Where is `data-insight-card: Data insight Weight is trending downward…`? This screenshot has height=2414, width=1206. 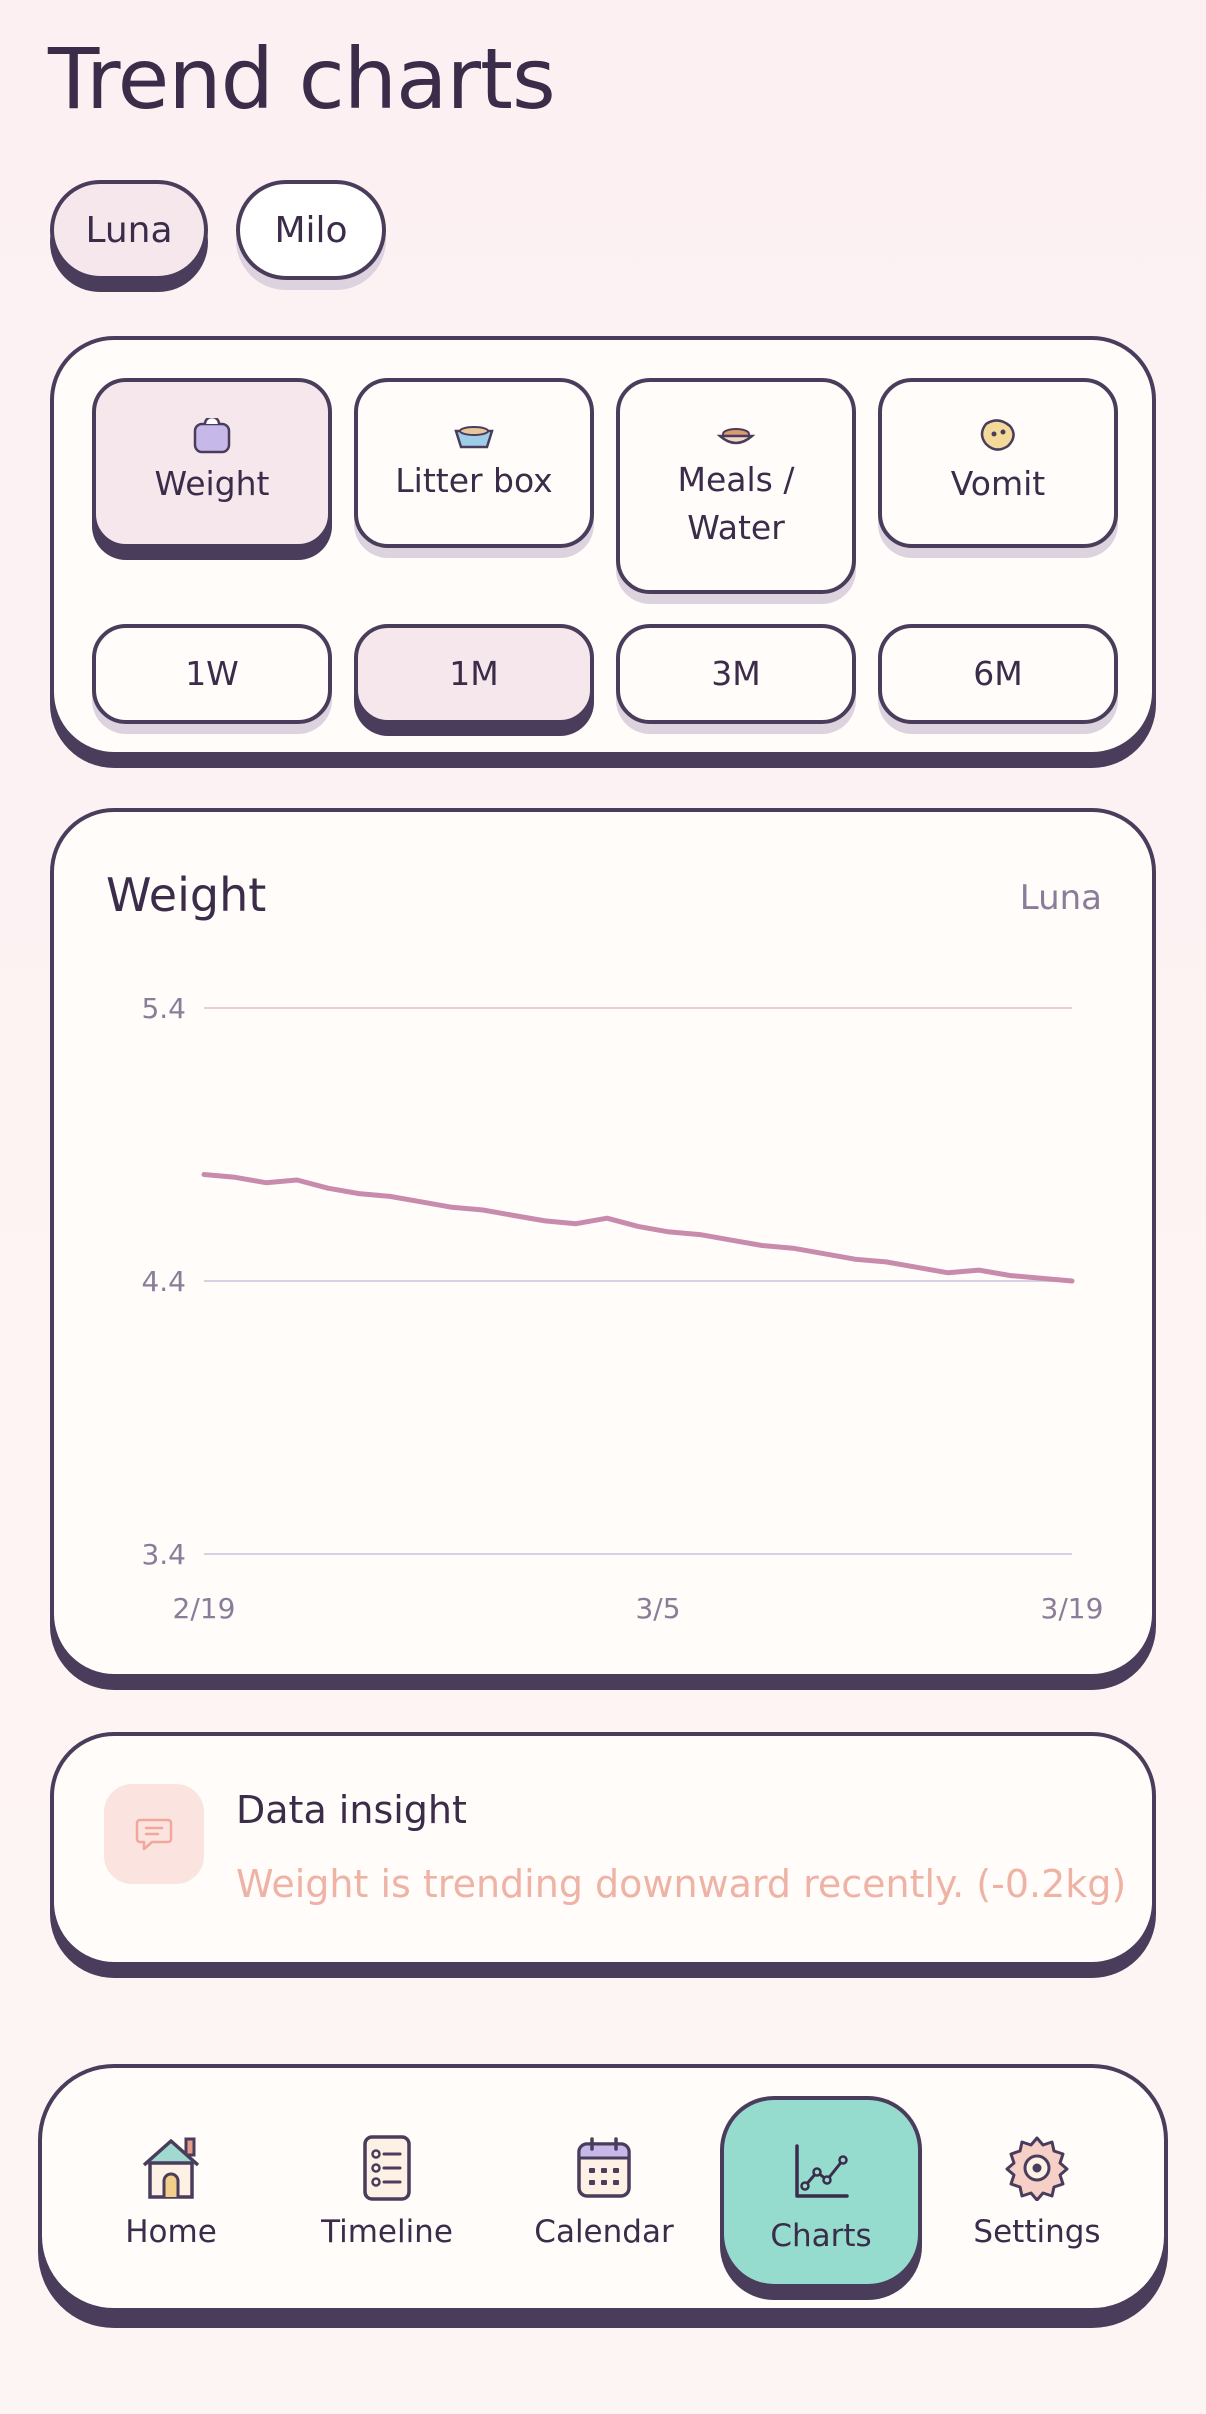 data-insight-card: Data insight Weight is trending downward… is located at coordinates (603, 1849).